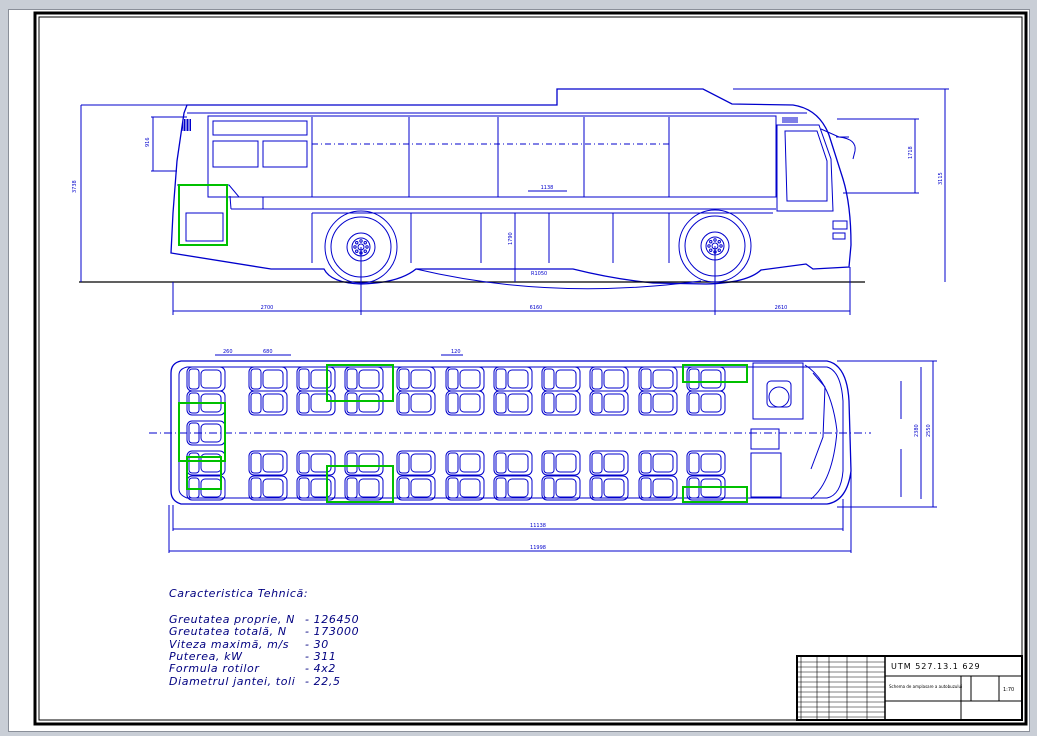 This screenshot has width=1037, height=736. What do you see at coordinates (232, 619) in the screenshot?
I see `spec-label: Greutatea proprie, N` at bounding box center [232, 619].